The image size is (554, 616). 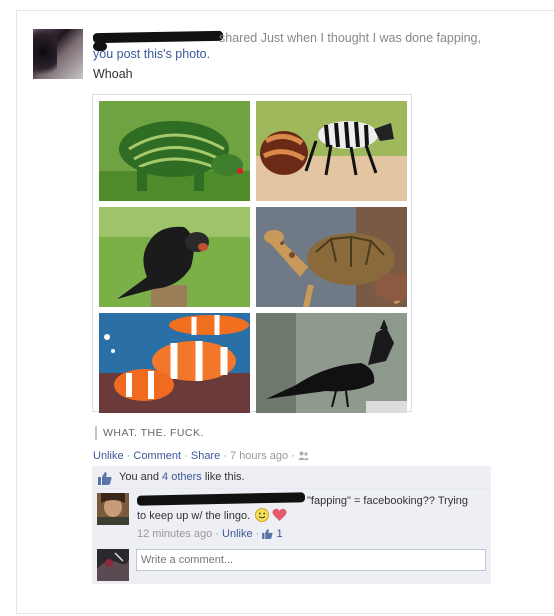 What do you see at coordinates (113, 74) in the screenshot?
I see `post-caption: Whoah` at bounding box center [113, 74].